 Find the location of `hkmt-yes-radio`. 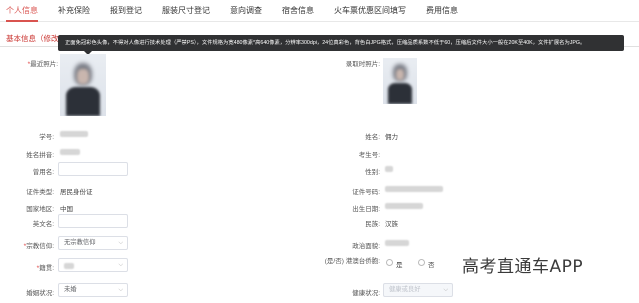

hkmt-yes-radio is located at coordinates (389, 262).